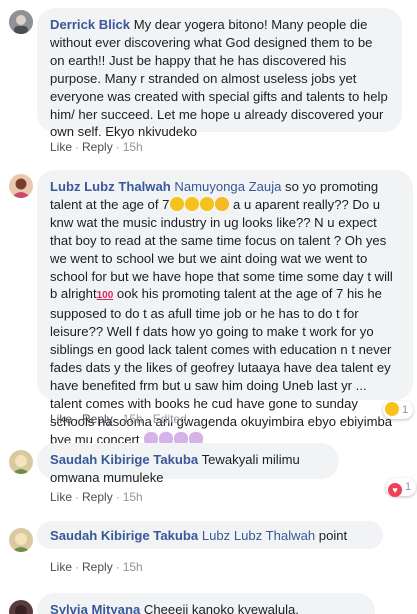 This screenshot has height=614, width=417. I want to click on comment-actions: Like · Reply · 15h · Edited, so click(118, 419).